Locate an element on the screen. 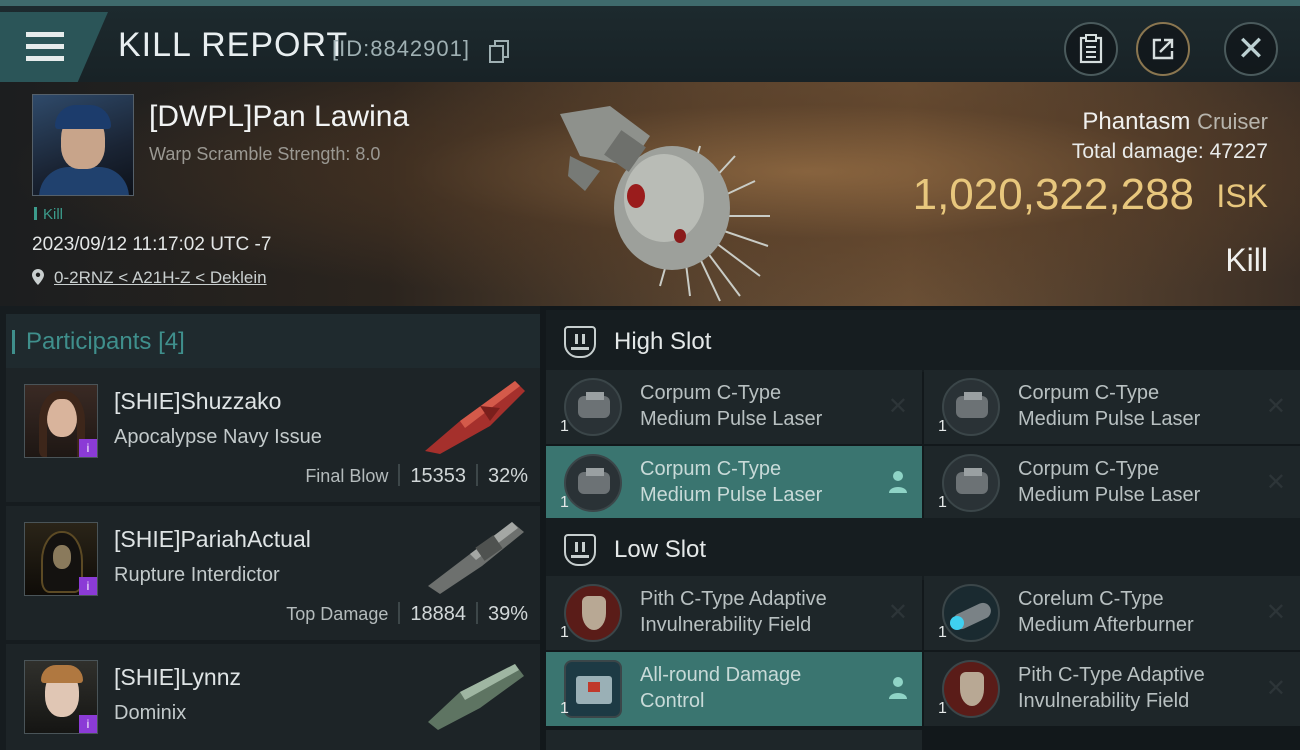 The height and width of the screenshot is (750, 1300). hamburger-menu-icon is located at coordinates (45, 47).